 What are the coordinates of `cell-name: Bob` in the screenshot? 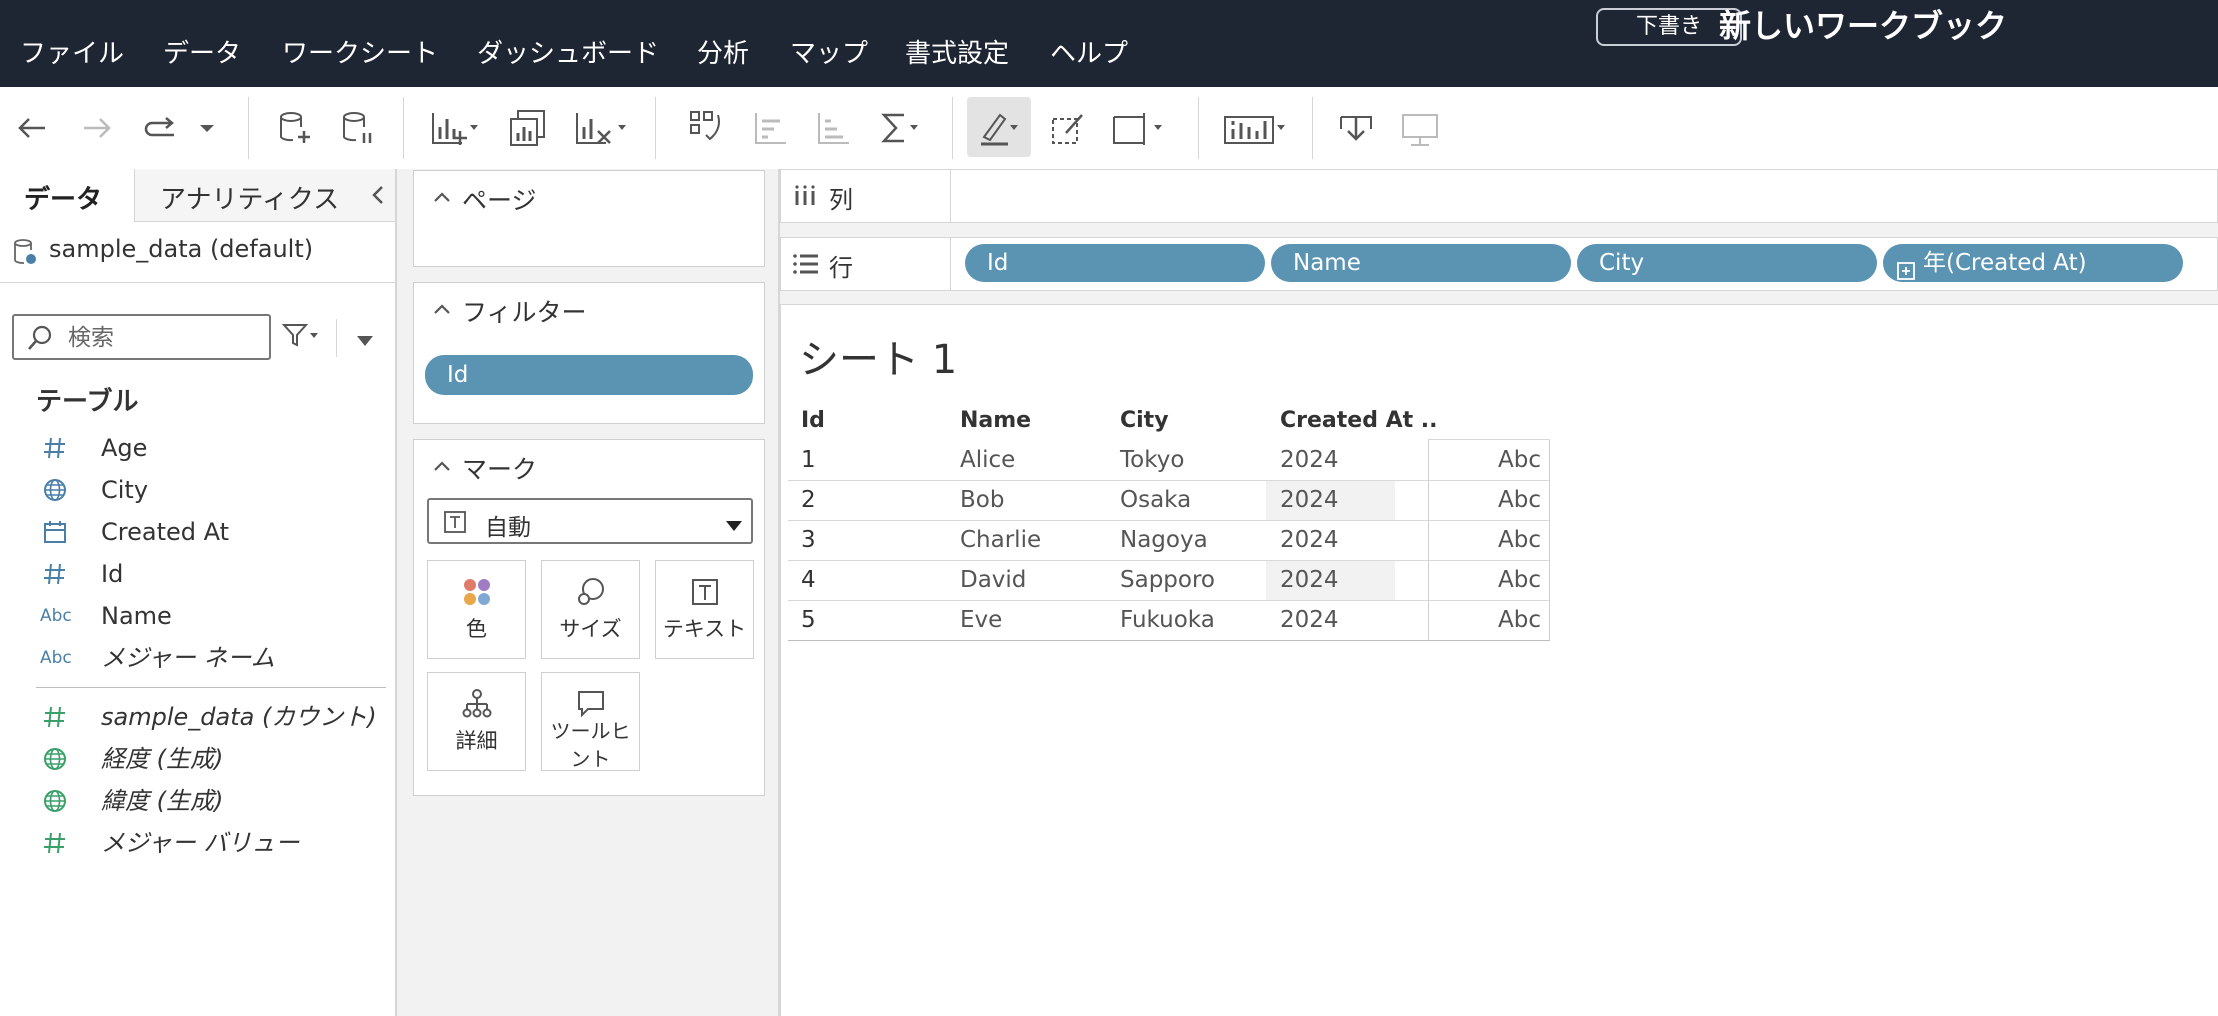 It's located at (982, 500).